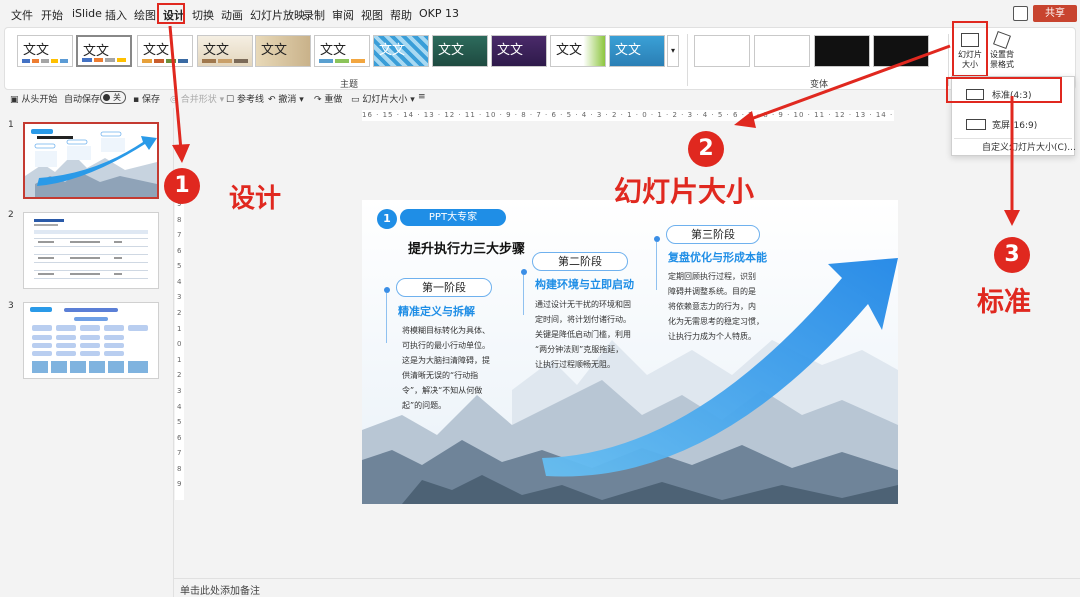  I want to click on step-3-text: 标准, so click(1004, 302).